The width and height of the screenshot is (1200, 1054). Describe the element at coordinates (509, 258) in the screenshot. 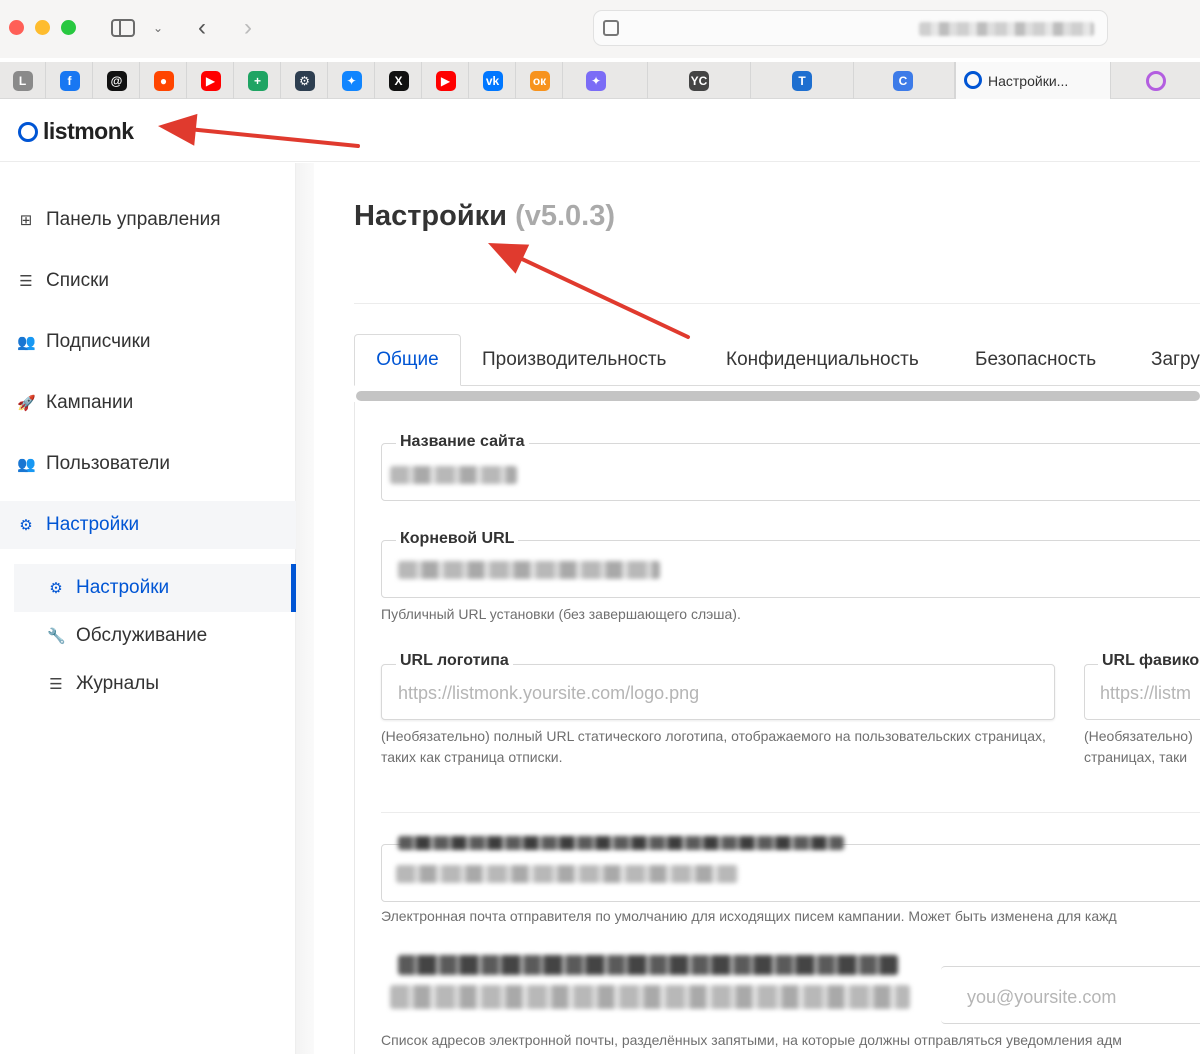

I see `title-annotation-arrow-head` at that location.